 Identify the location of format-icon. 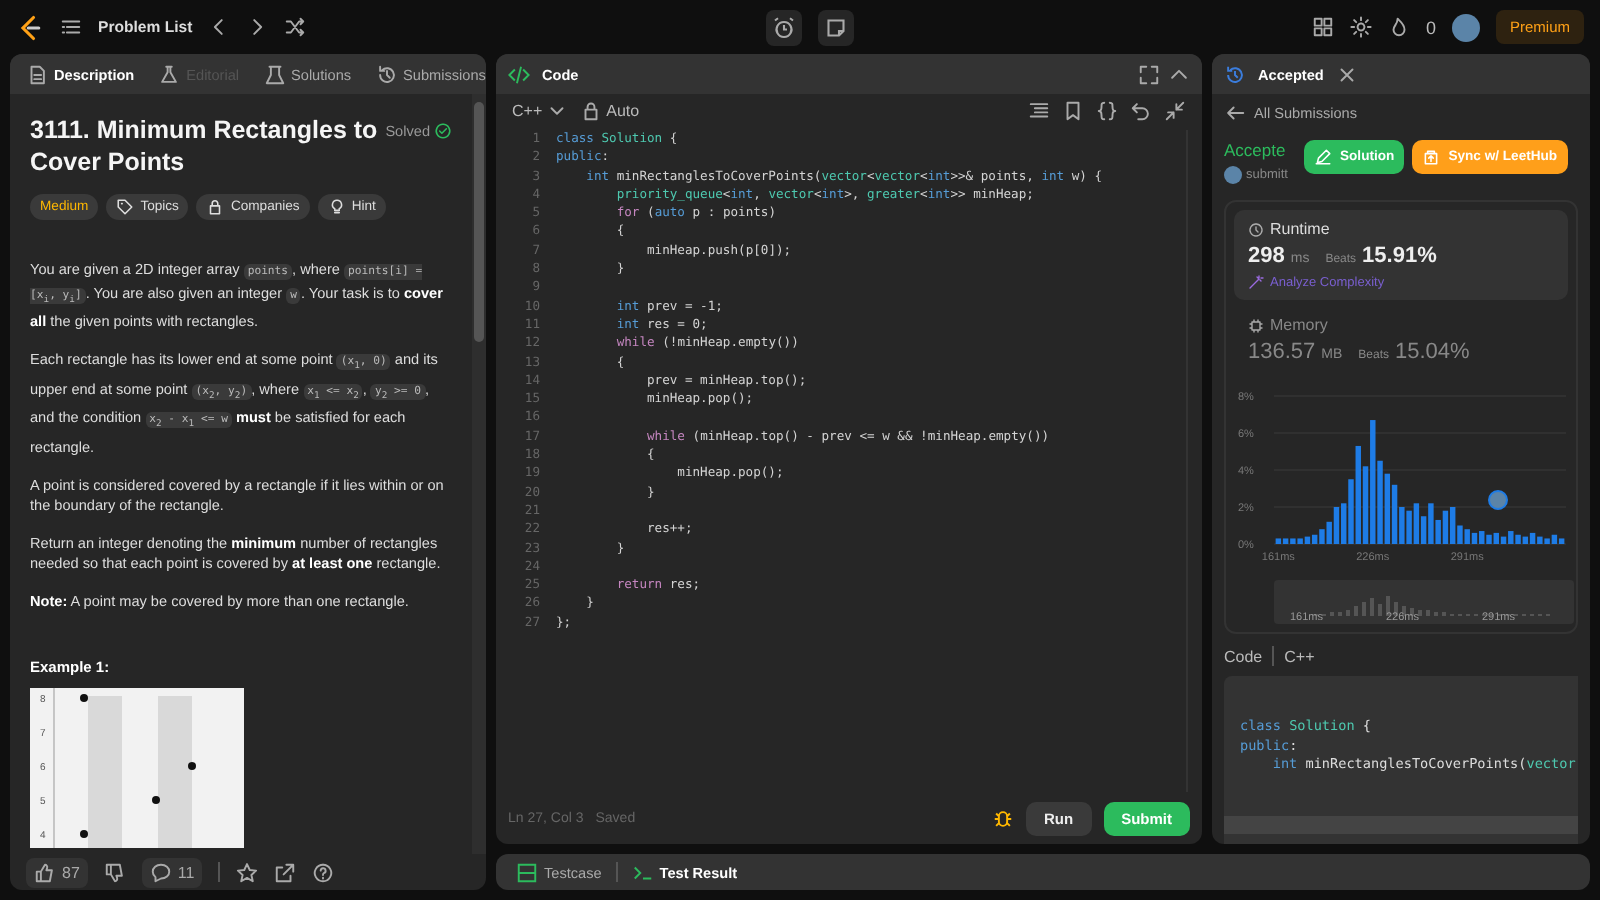
(1039, 110).